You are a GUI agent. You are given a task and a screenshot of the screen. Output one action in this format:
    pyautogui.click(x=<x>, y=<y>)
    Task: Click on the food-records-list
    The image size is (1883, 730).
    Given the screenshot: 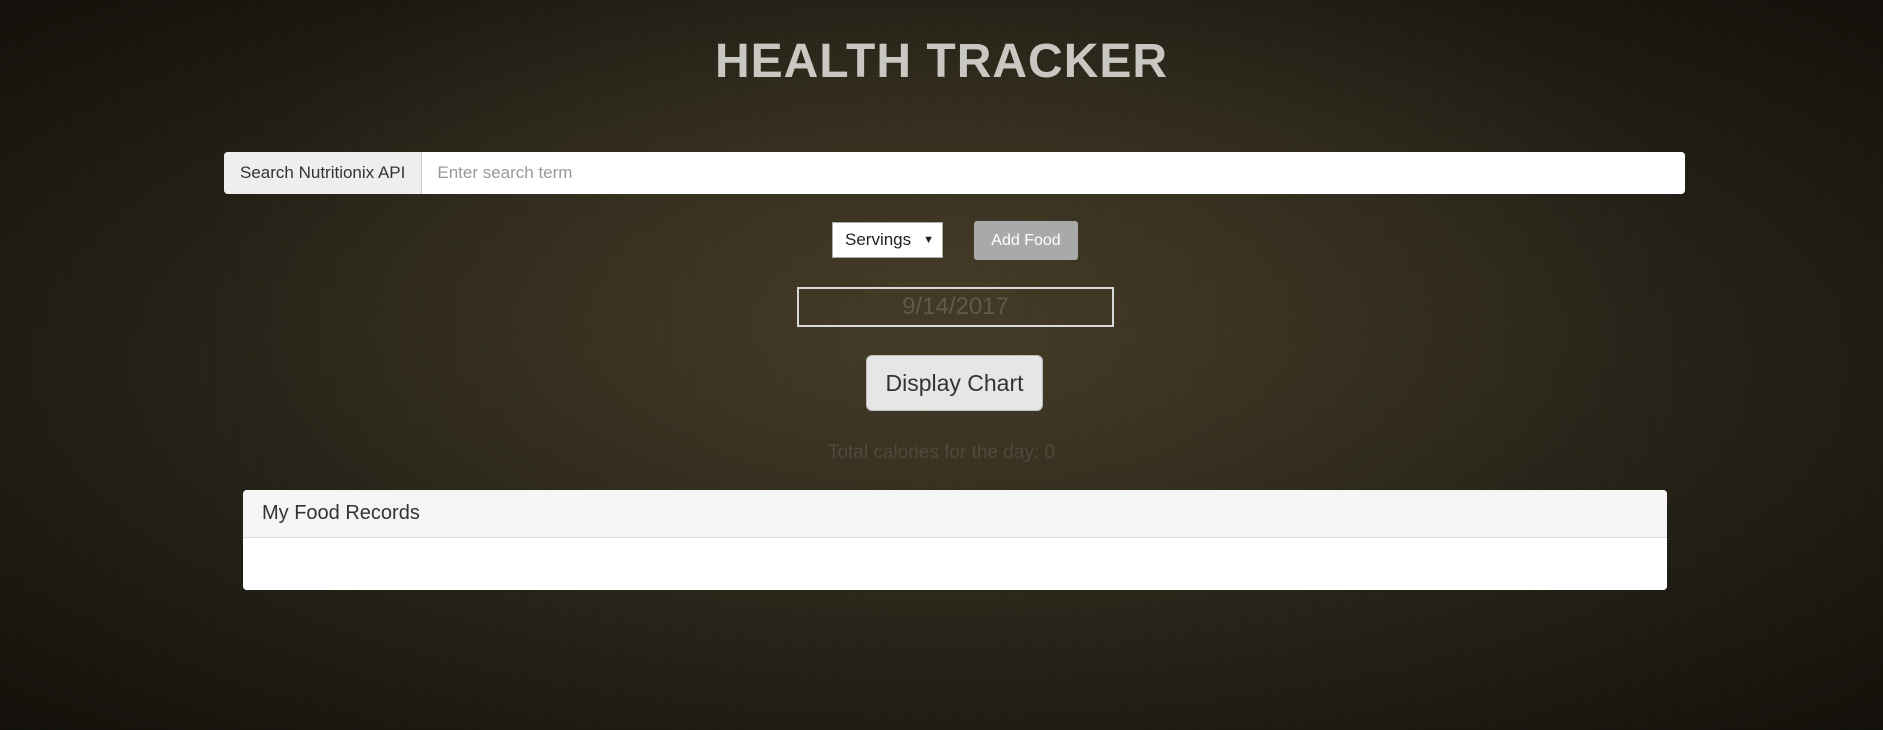 What is the action you would take?
    pyautogui.click(x=955, y=564)
    